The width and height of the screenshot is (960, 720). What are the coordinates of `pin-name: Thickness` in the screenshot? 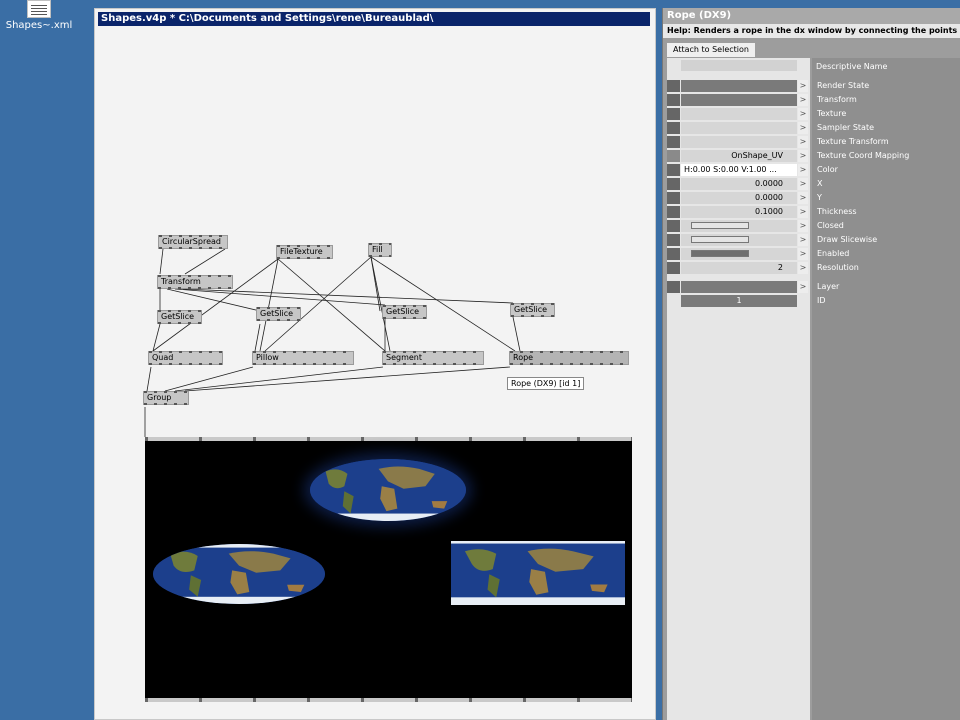 It's located at (837, 211).